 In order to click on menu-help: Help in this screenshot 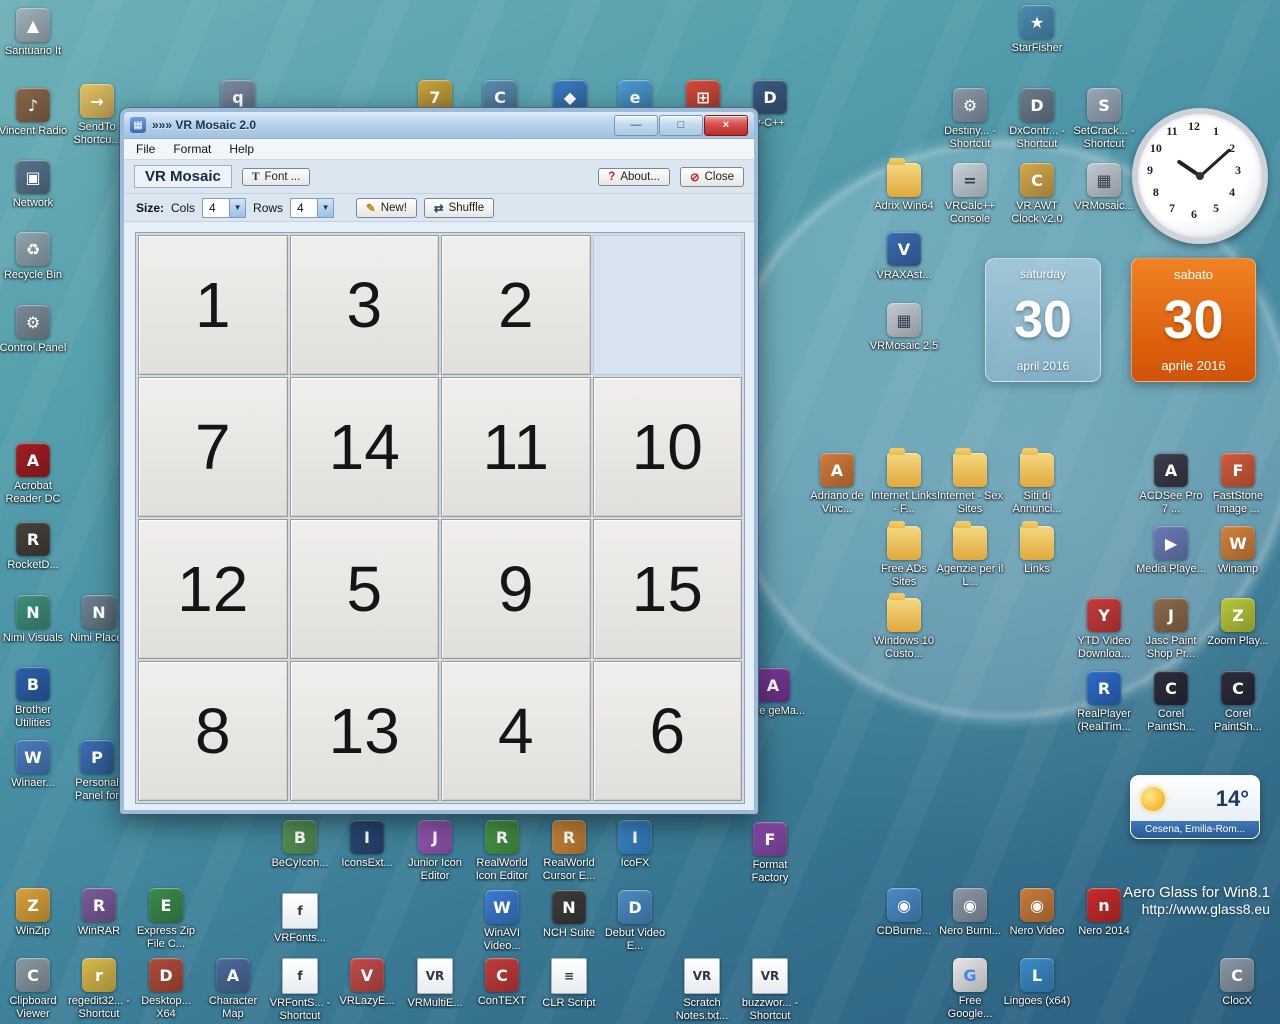, I will do `click(241, 149)`.